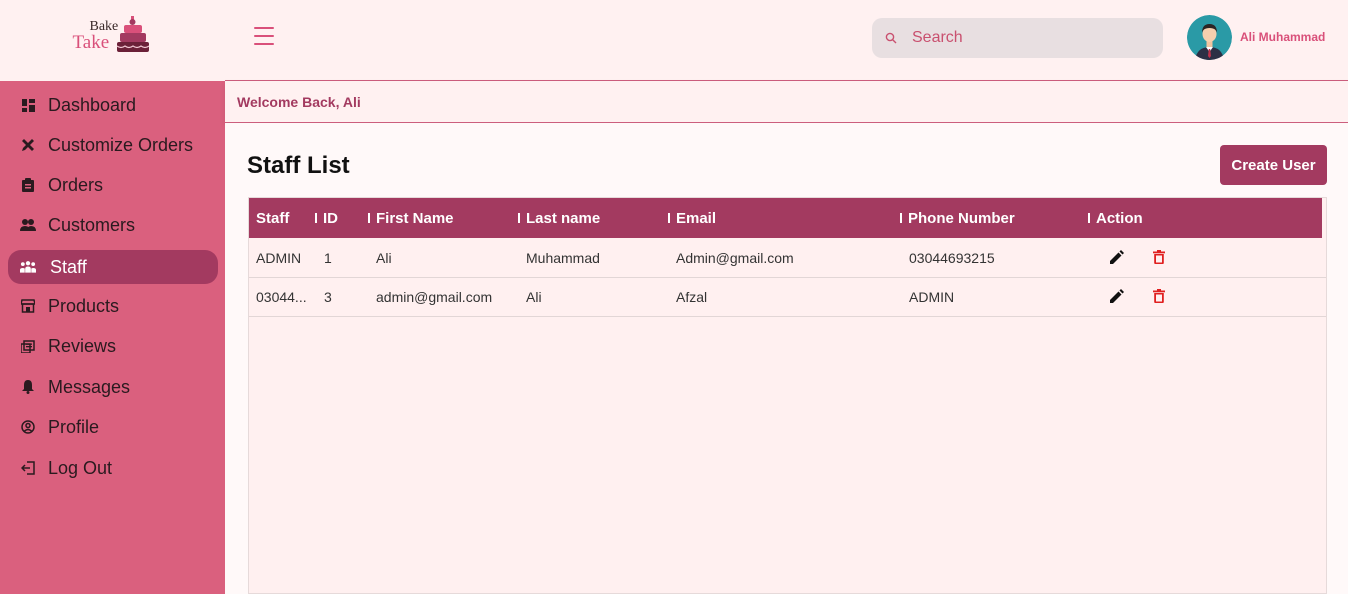 Image resolution: width=1348 pixels, height=594 pixels. Describe the element at coordinates (328, 297) in the screenshot. I see `cell-id: 3` at that location.